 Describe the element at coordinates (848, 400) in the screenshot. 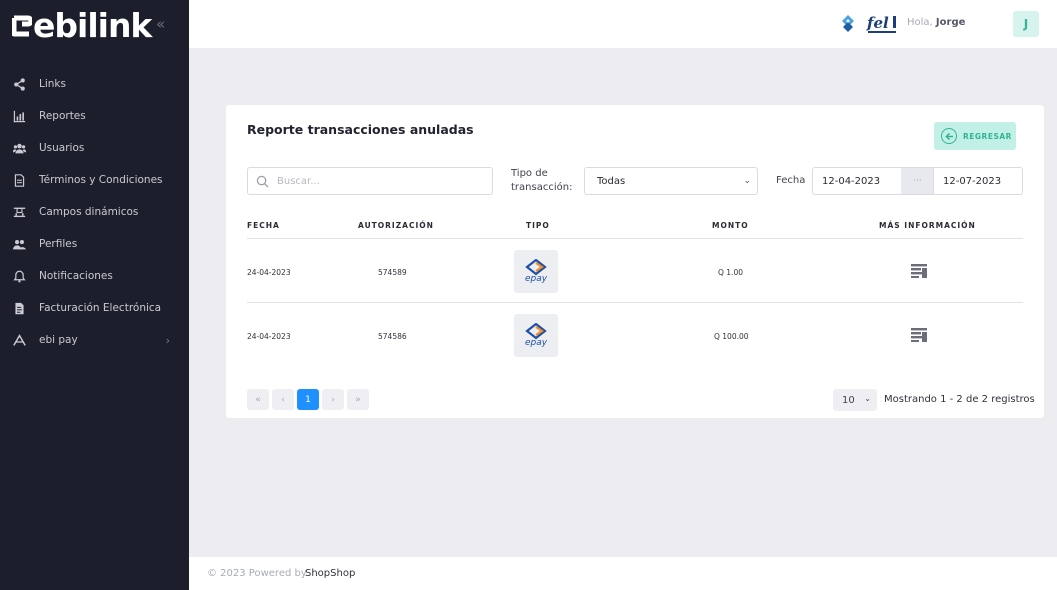

I see `per-page-value: 10` at that location.